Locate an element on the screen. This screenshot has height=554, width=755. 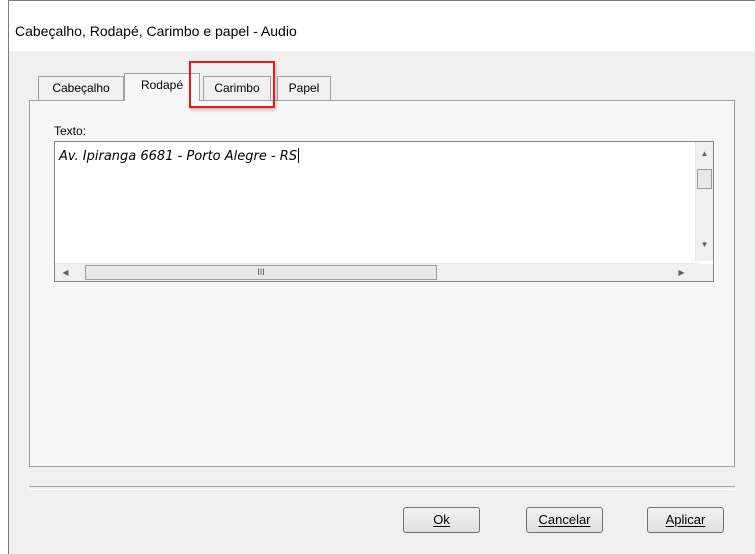
tab-papel: Papel is located at coordinates (304, 88).